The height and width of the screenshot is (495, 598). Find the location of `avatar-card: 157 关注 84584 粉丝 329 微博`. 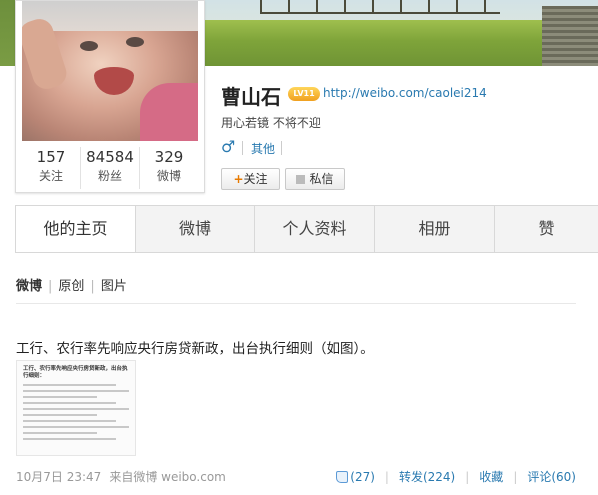

avatar-card: 157 关注 84584 粉丝 329 微博 is located at coordinates (110, 96).